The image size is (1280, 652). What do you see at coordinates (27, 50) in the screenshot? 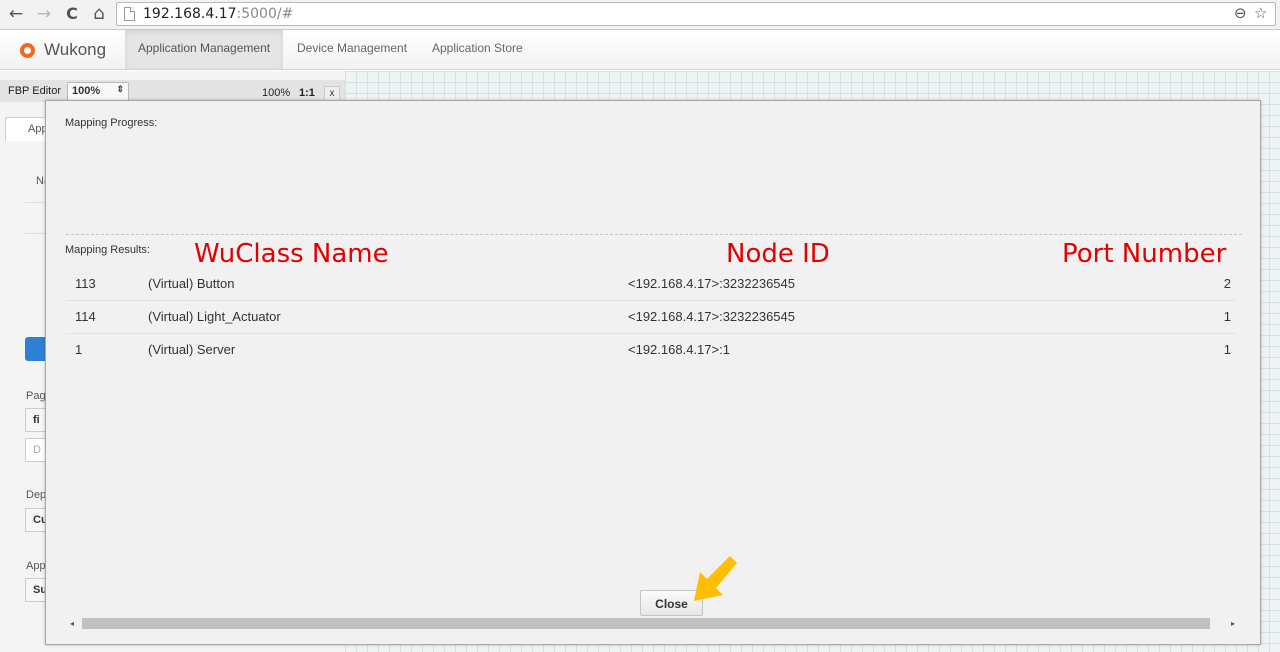
I see `wukong-logo-icon` at bounding box center [27, 50].